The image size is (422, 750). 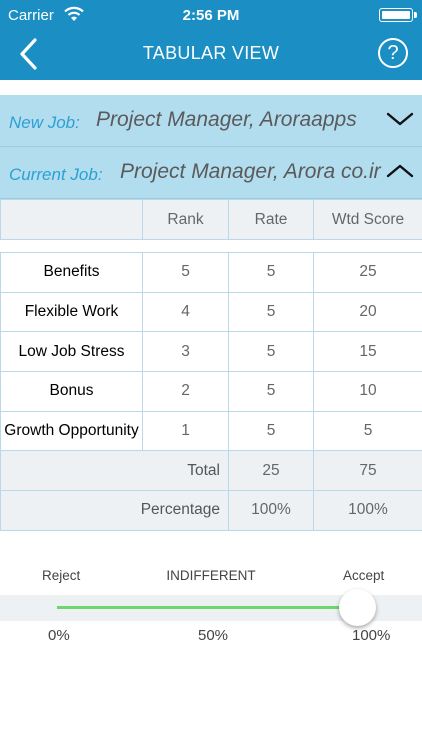 I want to click on table-row: Flexible Work 4 5 20, so click(x=211, y=312).